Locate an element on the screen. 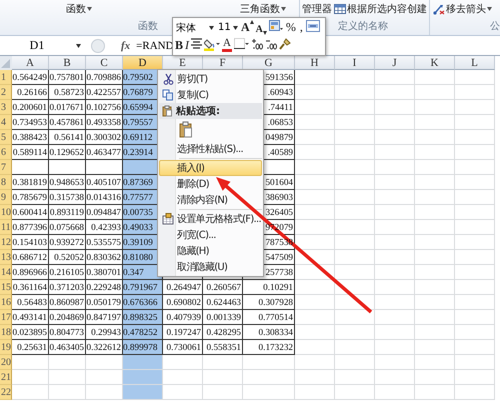 This screenshot has width=500, height=409. column-header: L is located at coordinates (475, 63).